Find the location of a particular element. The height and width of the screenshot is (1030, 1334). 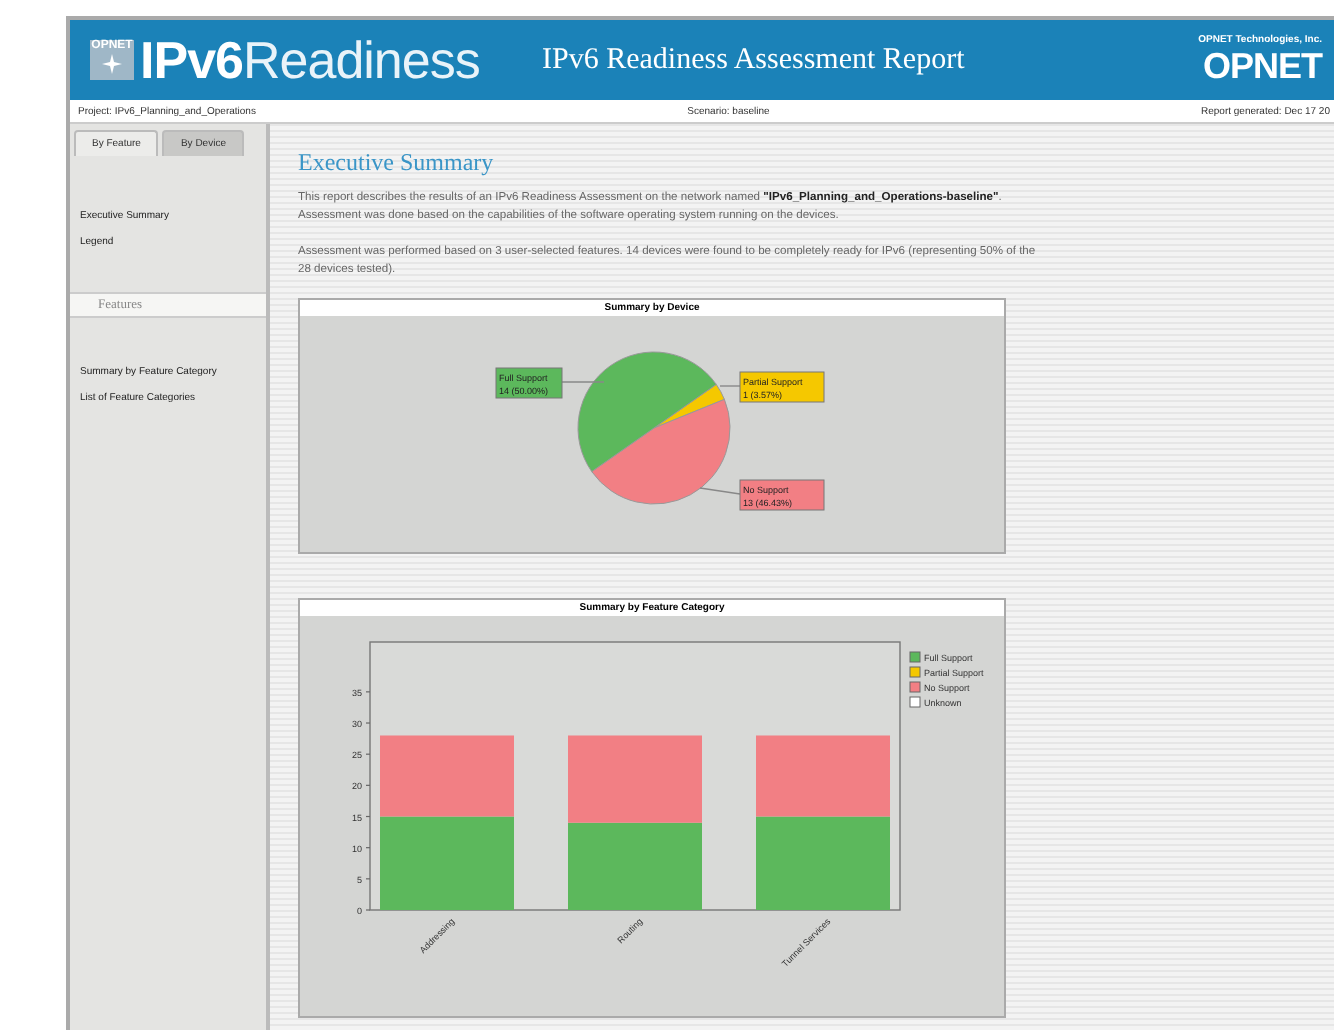

brand-logo-text: OPNET is located at coordinates (1262, 66).